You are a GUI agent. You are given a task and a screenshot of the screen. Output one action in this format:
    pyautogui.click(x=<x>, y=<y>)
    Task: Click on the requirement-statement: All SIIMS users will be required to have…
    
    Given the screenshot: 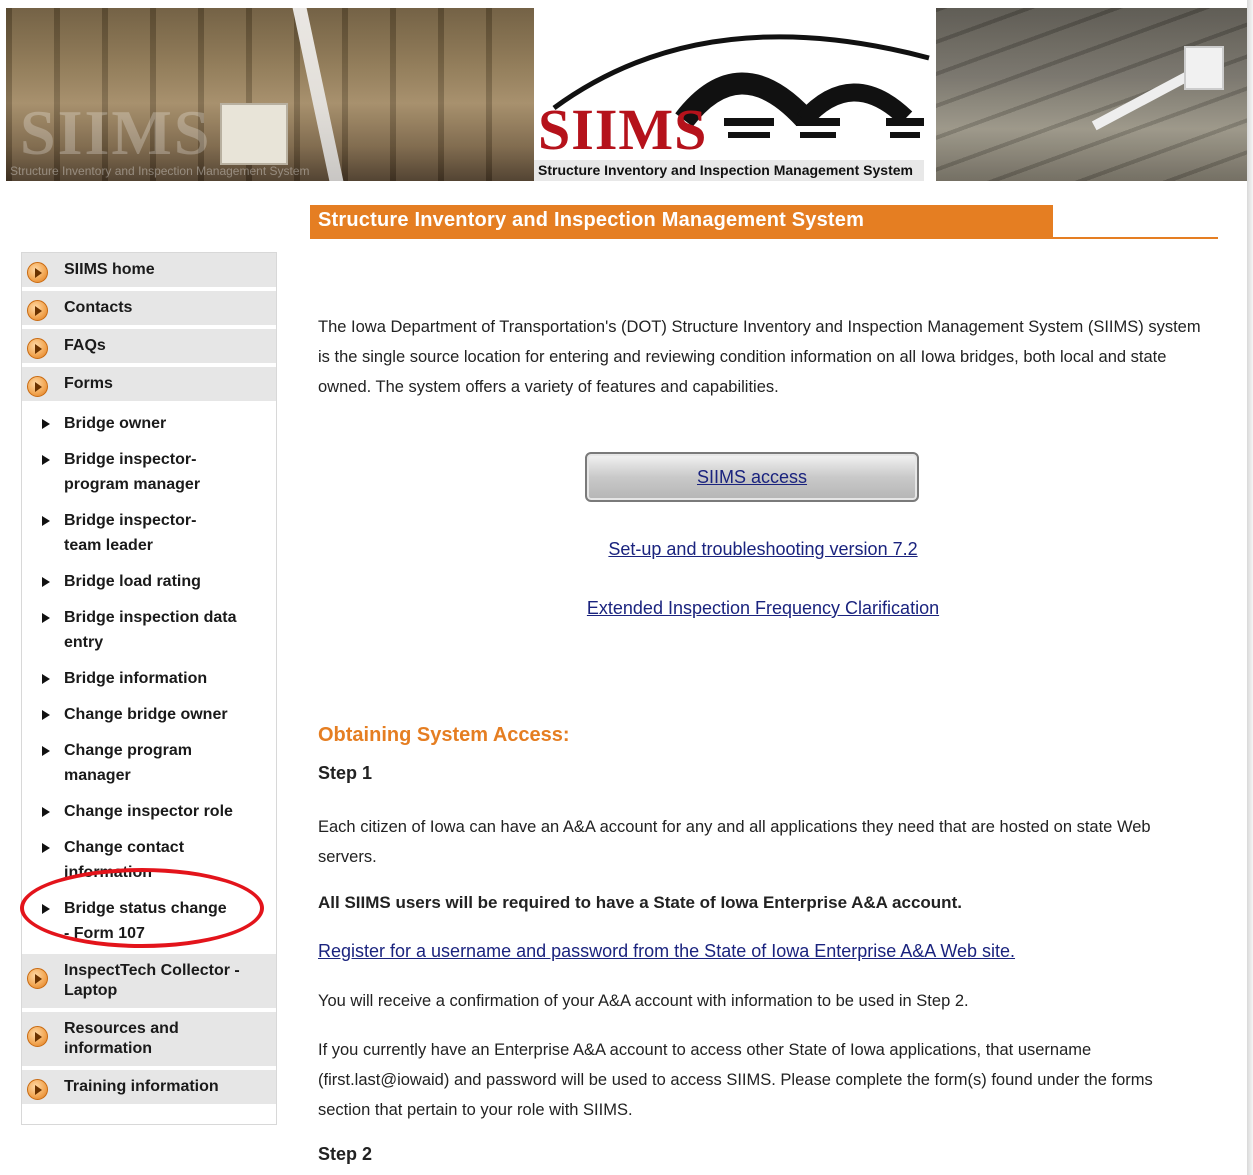 What is the action you would take?
    pyautogui.click(x=640, y=902)
    